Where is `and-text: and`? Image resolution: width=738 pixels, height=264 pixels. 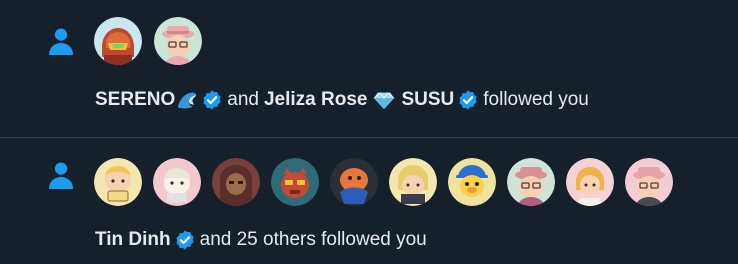
and-text: and is located at coordinates (243, 99).